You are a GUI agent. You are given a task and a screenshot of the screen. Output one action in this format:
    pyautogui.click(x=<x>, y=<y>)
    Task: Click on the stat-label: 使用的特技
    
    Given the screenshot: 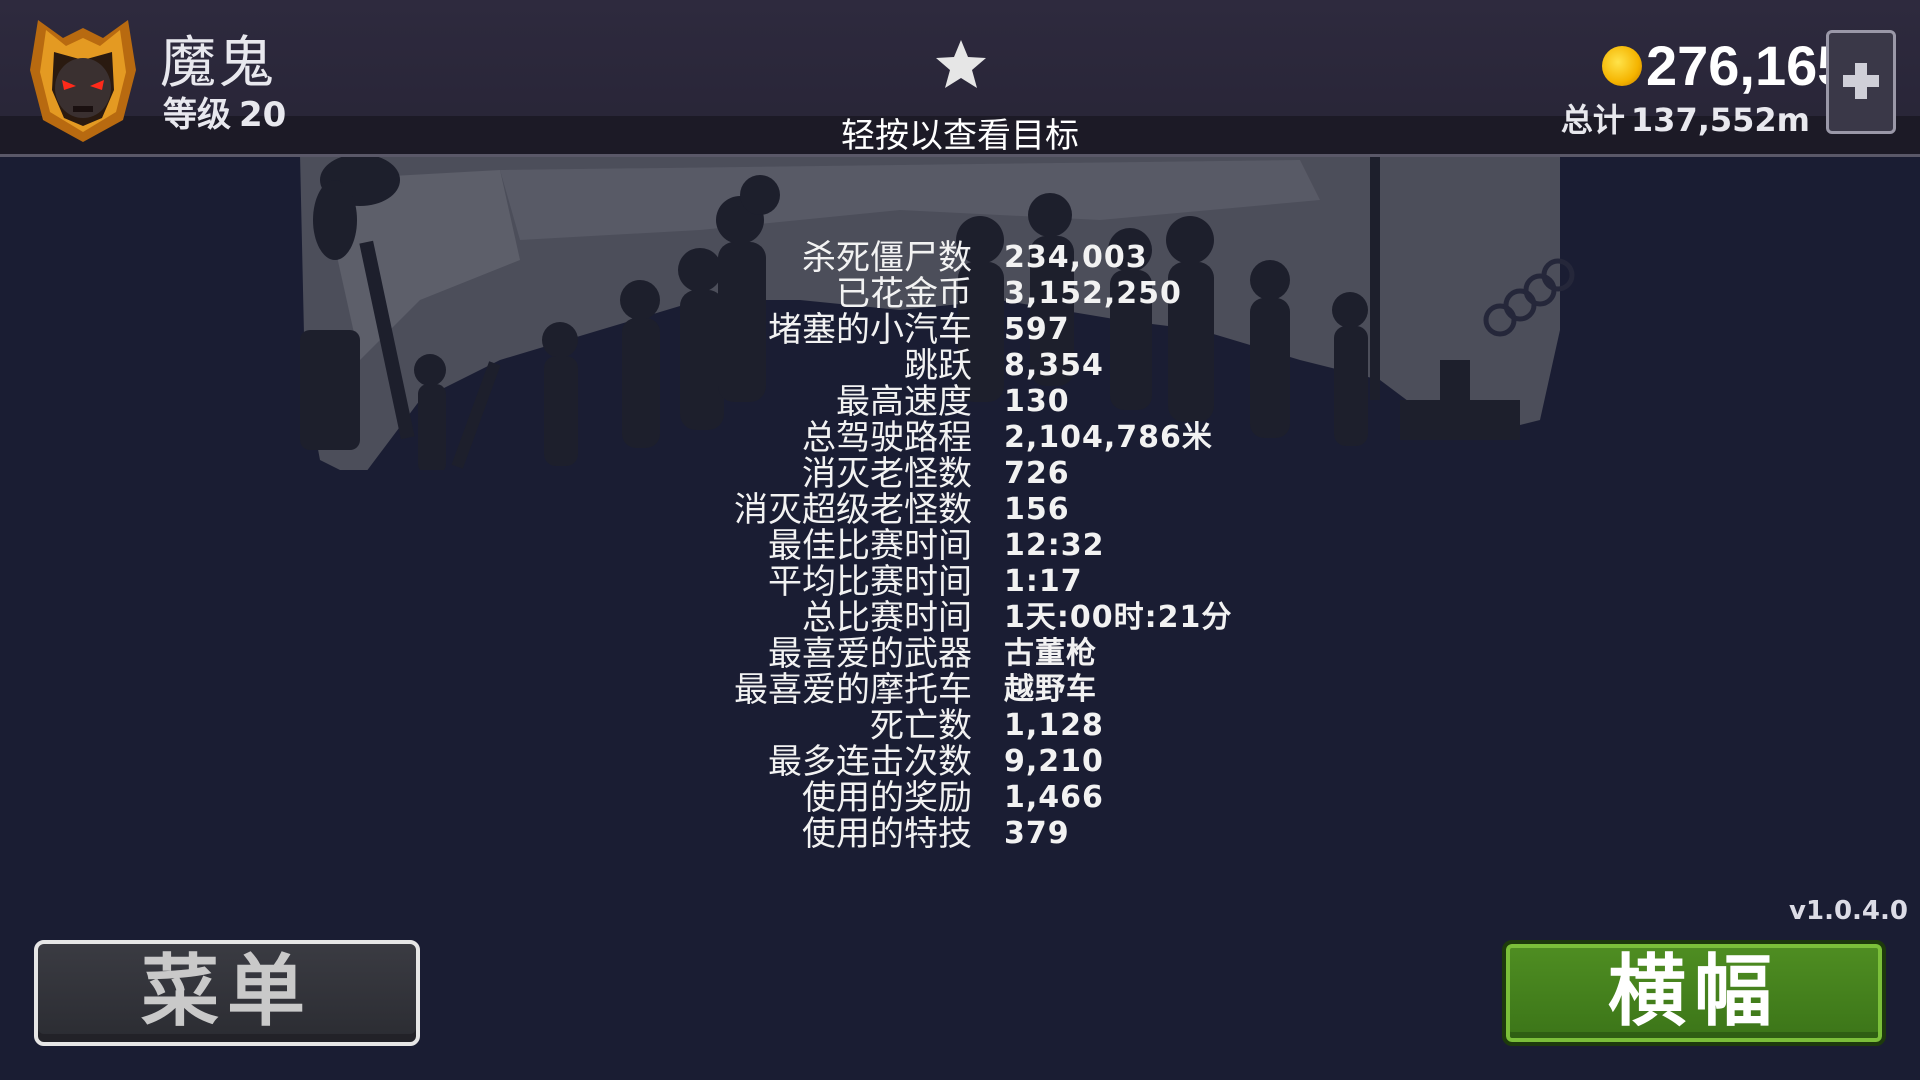 What is the action you would take?
    pyautogui.click(x=887, y=834)
    